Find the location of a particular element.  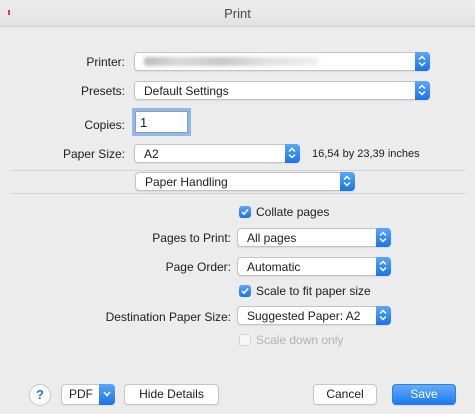

question-mark-icon: ? is located at coordinates (40, 394).